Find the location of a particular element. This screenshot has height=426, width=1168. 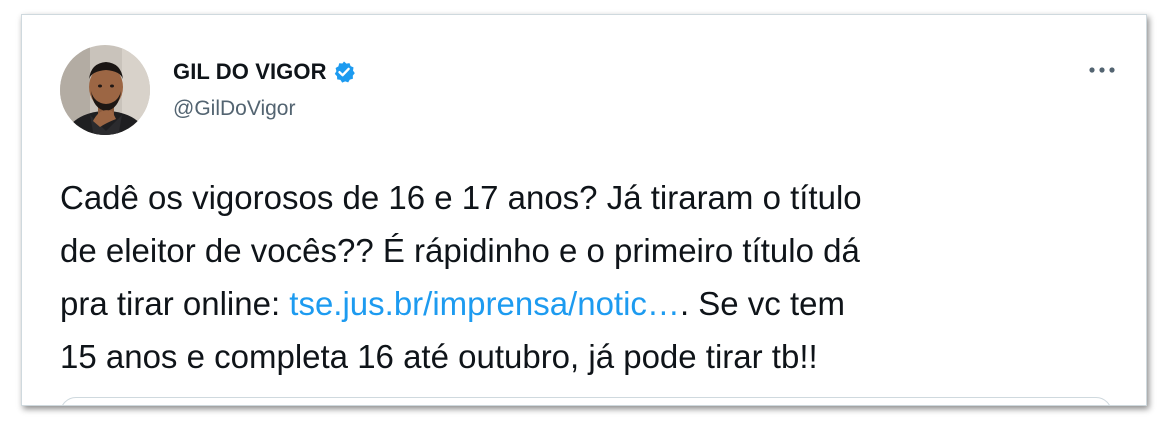

quoted-content-card is located at coordinates (586, 401).